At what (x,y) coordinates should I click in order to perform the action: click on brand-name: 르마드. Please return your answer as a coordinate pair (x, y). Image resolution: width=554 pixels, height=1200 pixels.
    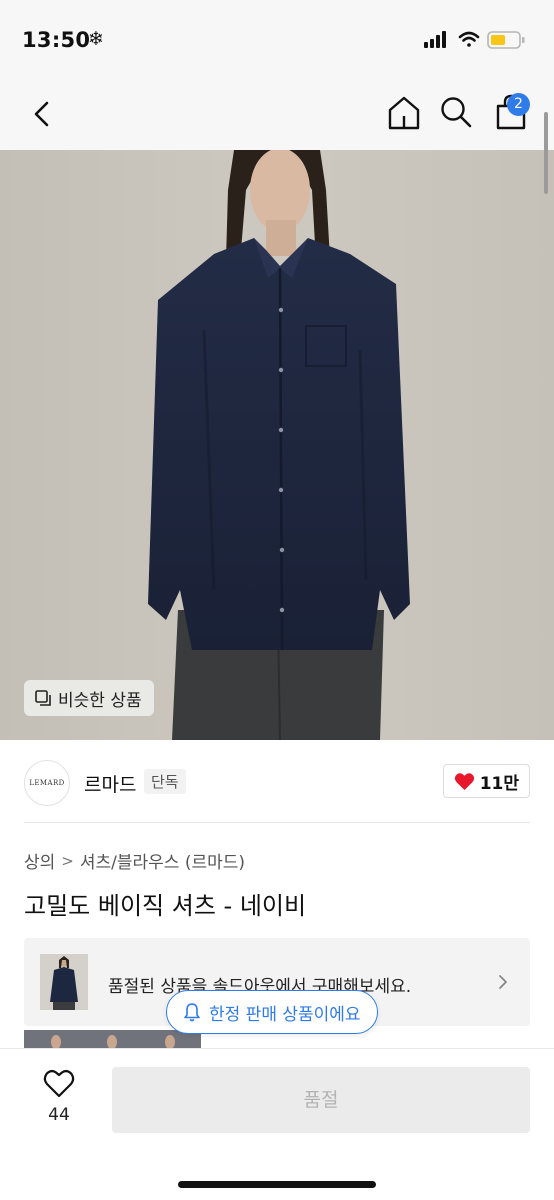
    Looking at the image, I should click on (110, 783).